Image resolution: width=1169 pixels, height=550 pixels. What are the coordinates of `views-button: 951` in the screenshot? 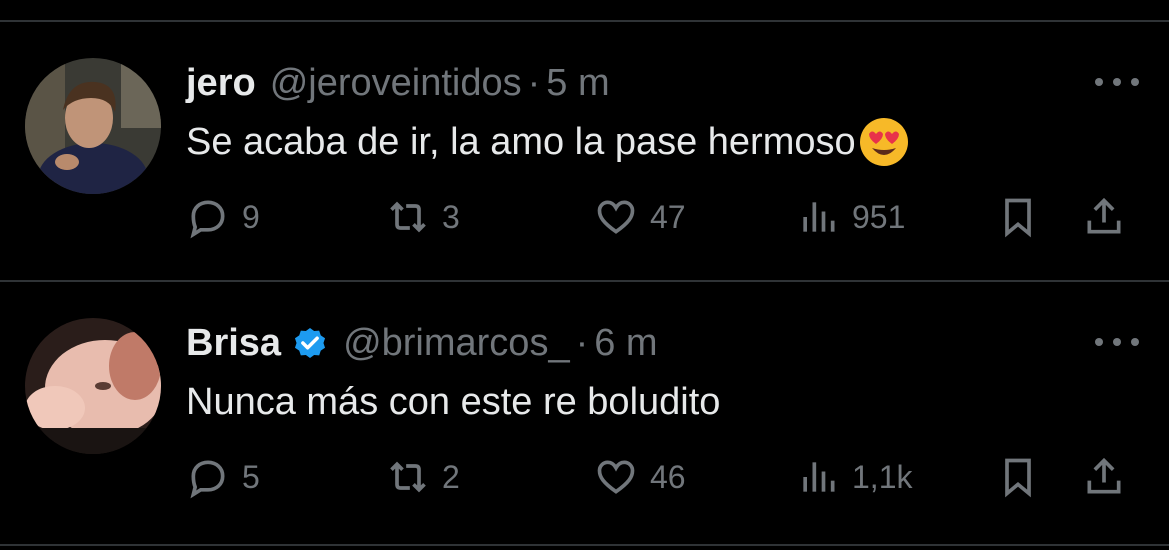 It's located at (850, 217).